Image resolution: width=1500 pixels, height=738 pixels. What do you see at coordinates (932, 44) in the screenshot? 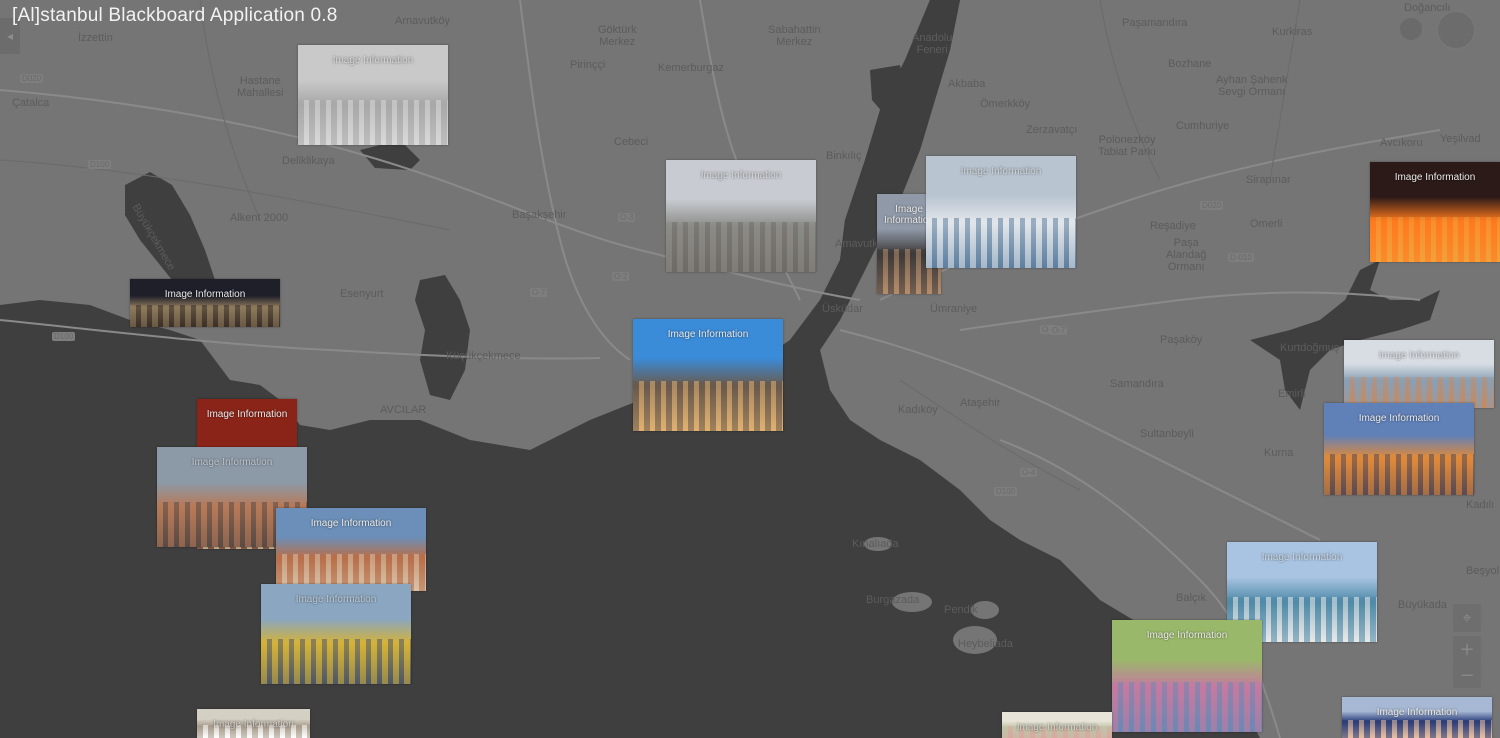
I see `place-label: Anadolu Feneri` at bounding box center [932, 44].